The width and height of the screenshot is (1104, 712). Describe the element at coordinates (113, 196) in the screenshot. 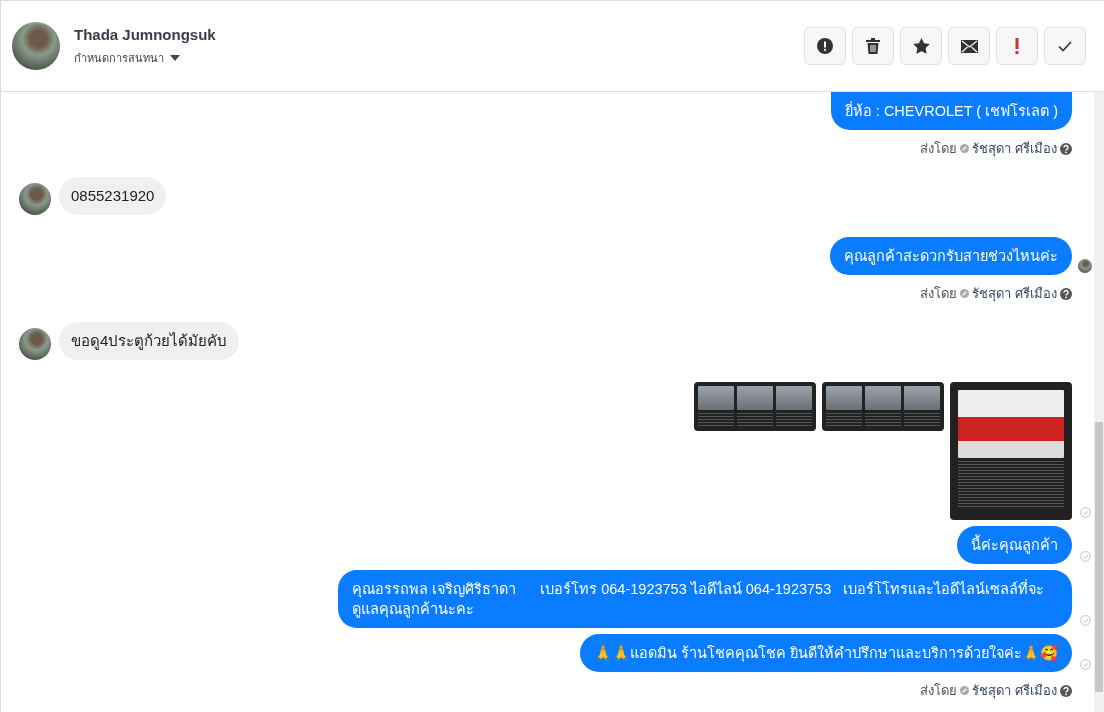

I see `received-message: 0855231920` at that location.